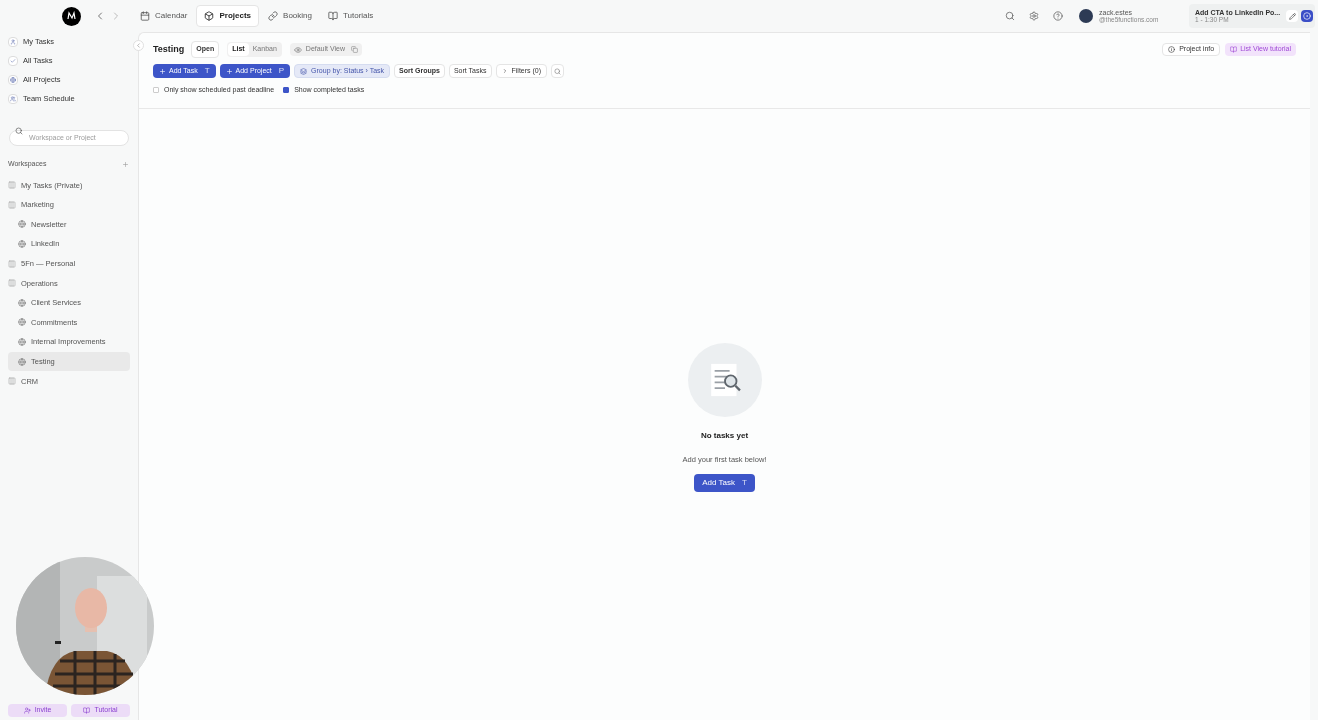  What do you see at coordinates (228, 16) in the screenshot?
I see `nav-tab: Projects` at bounding box center [228, 16].